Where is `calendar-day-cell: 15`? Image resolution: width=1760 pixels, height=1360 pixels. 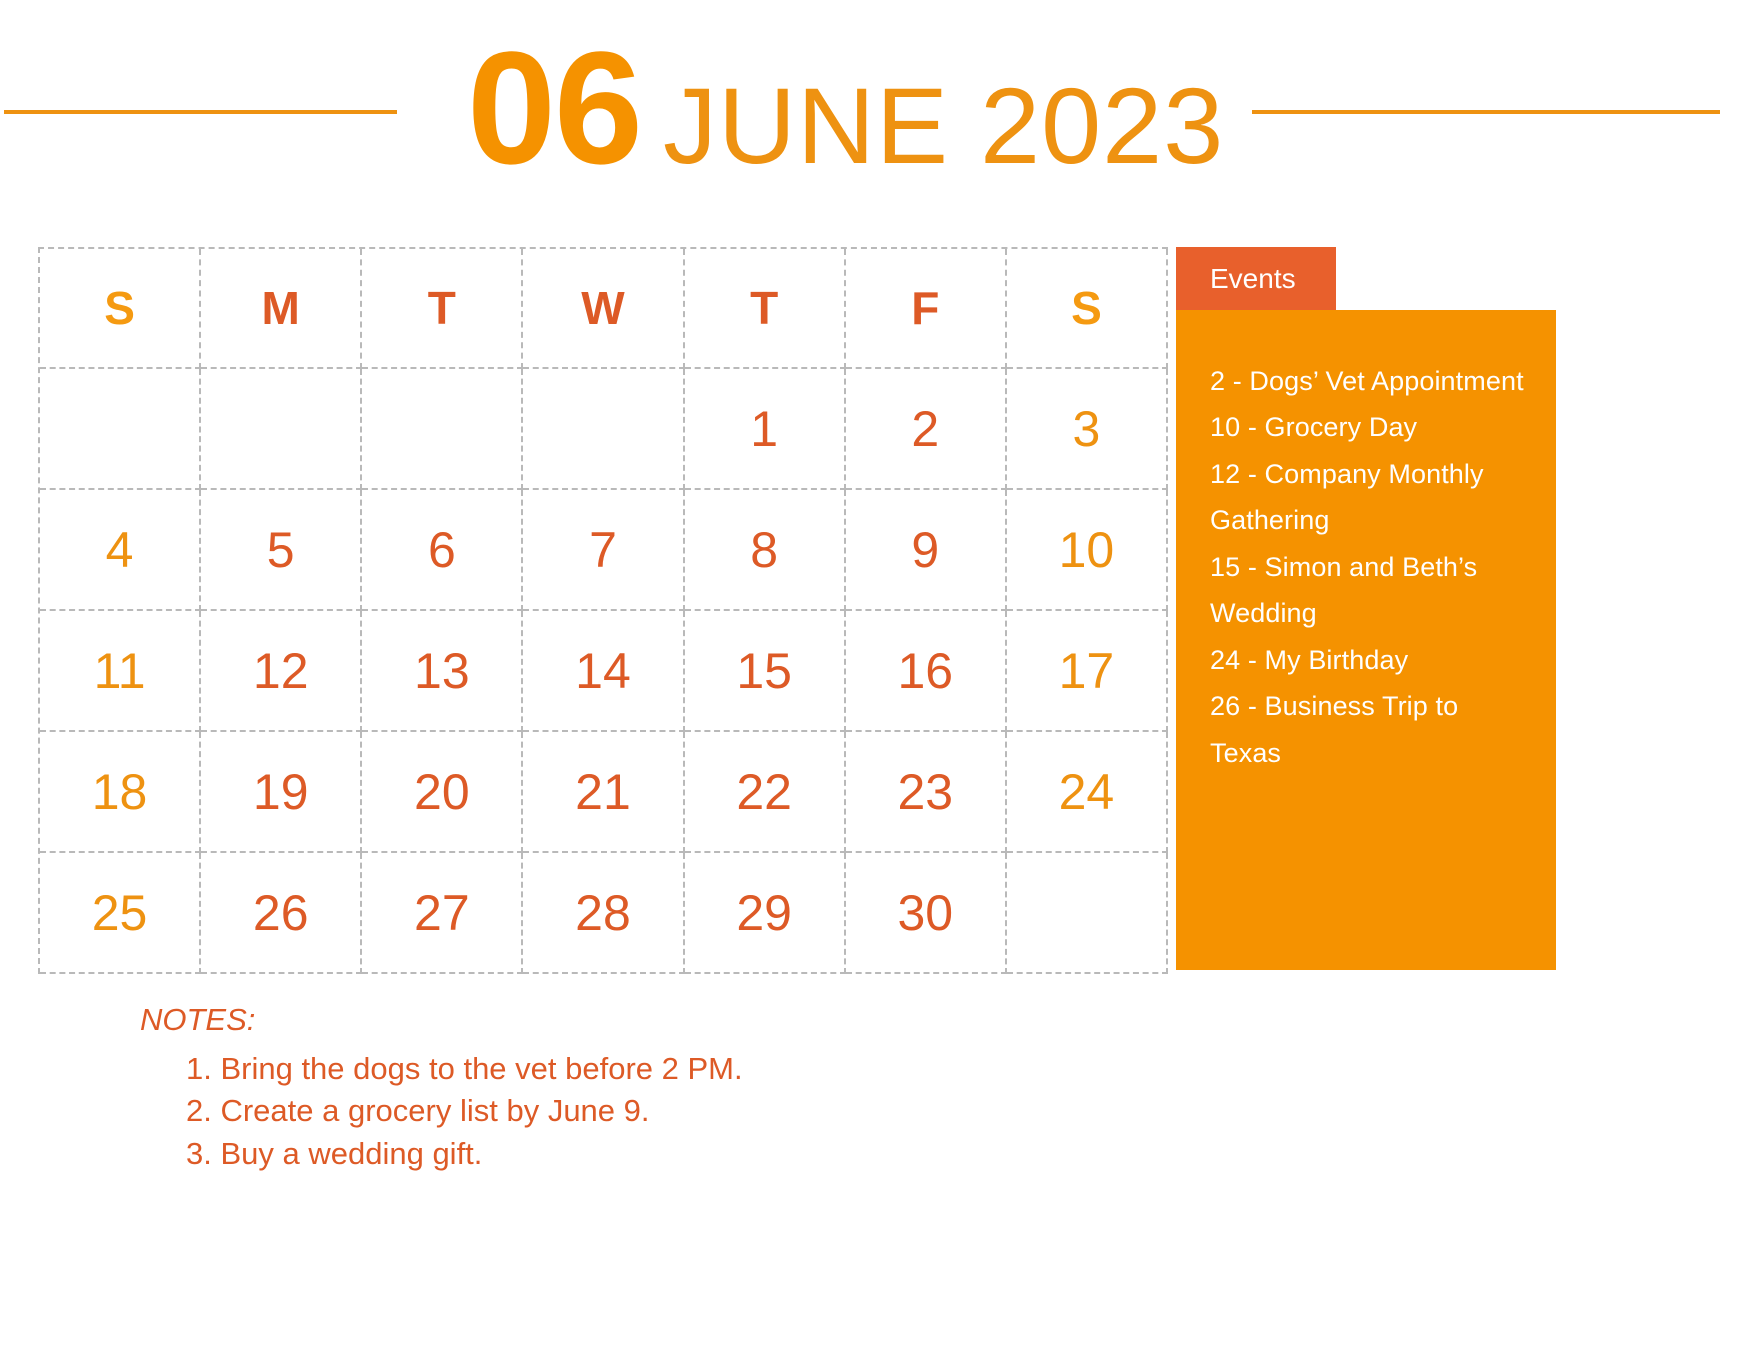 calendar-day-cell: 15 is located at coordinates (765, 671).